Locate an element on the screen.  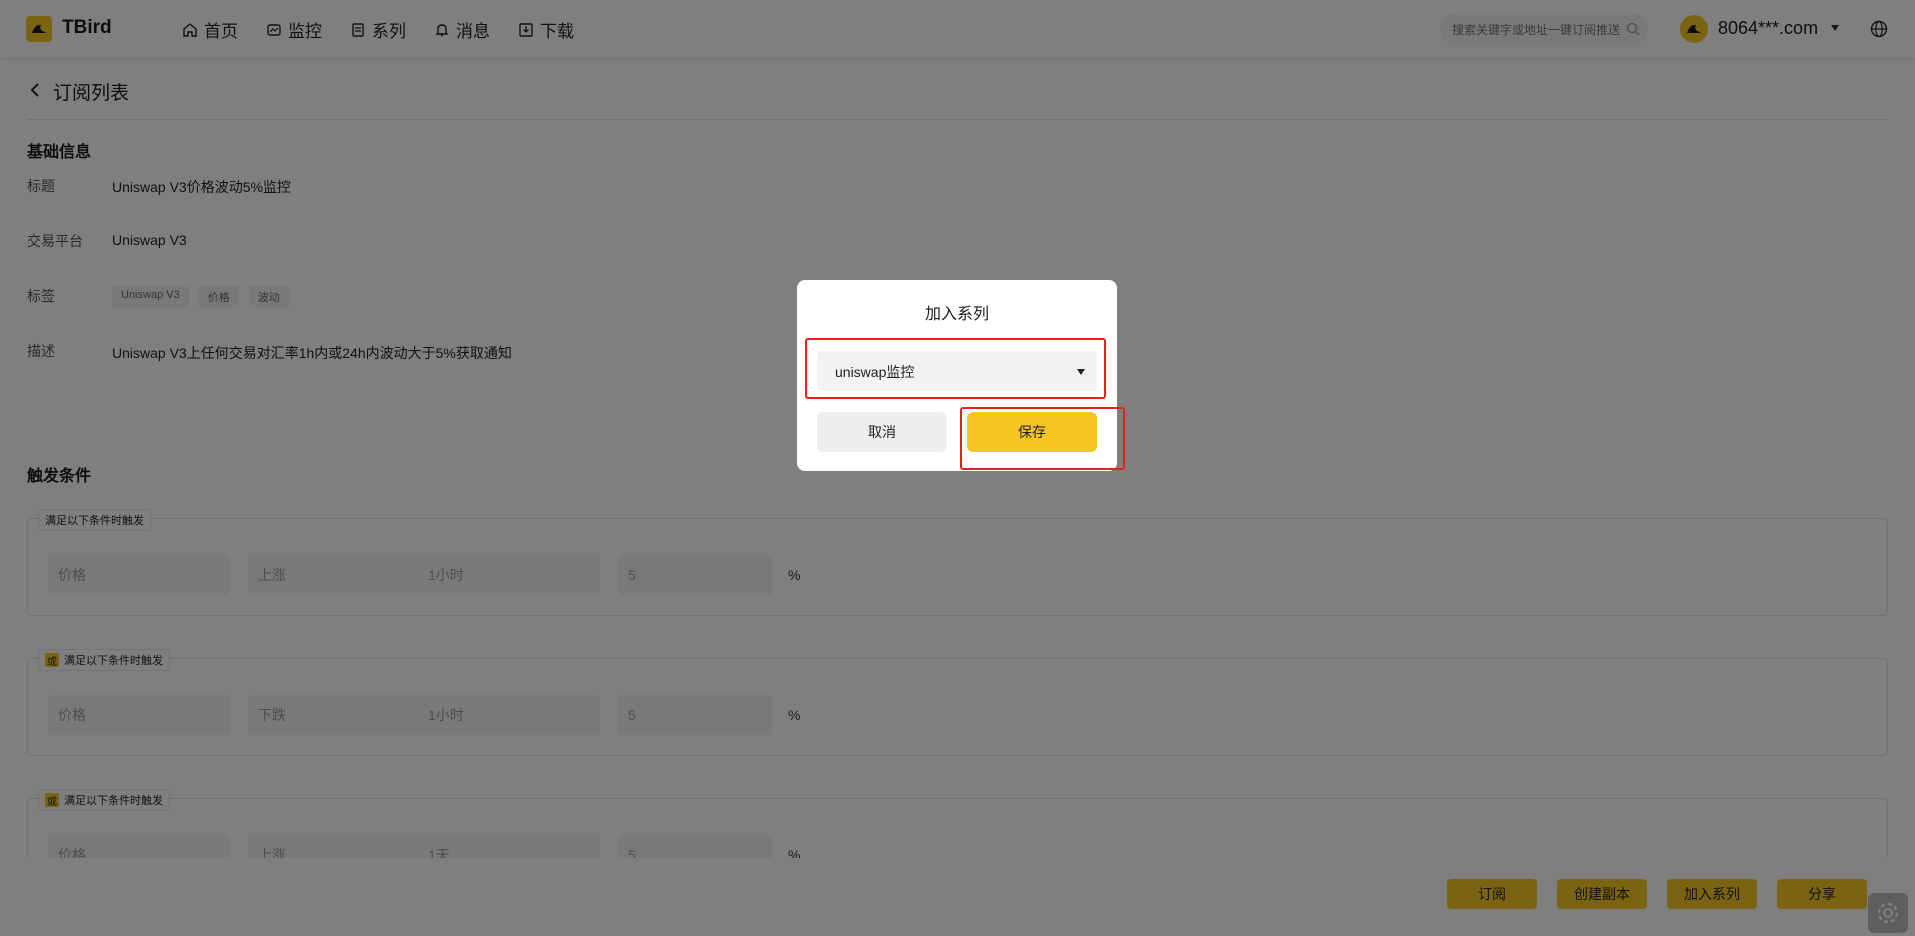
dialog-title: 加入系列 is located at coordinates (956, 314).